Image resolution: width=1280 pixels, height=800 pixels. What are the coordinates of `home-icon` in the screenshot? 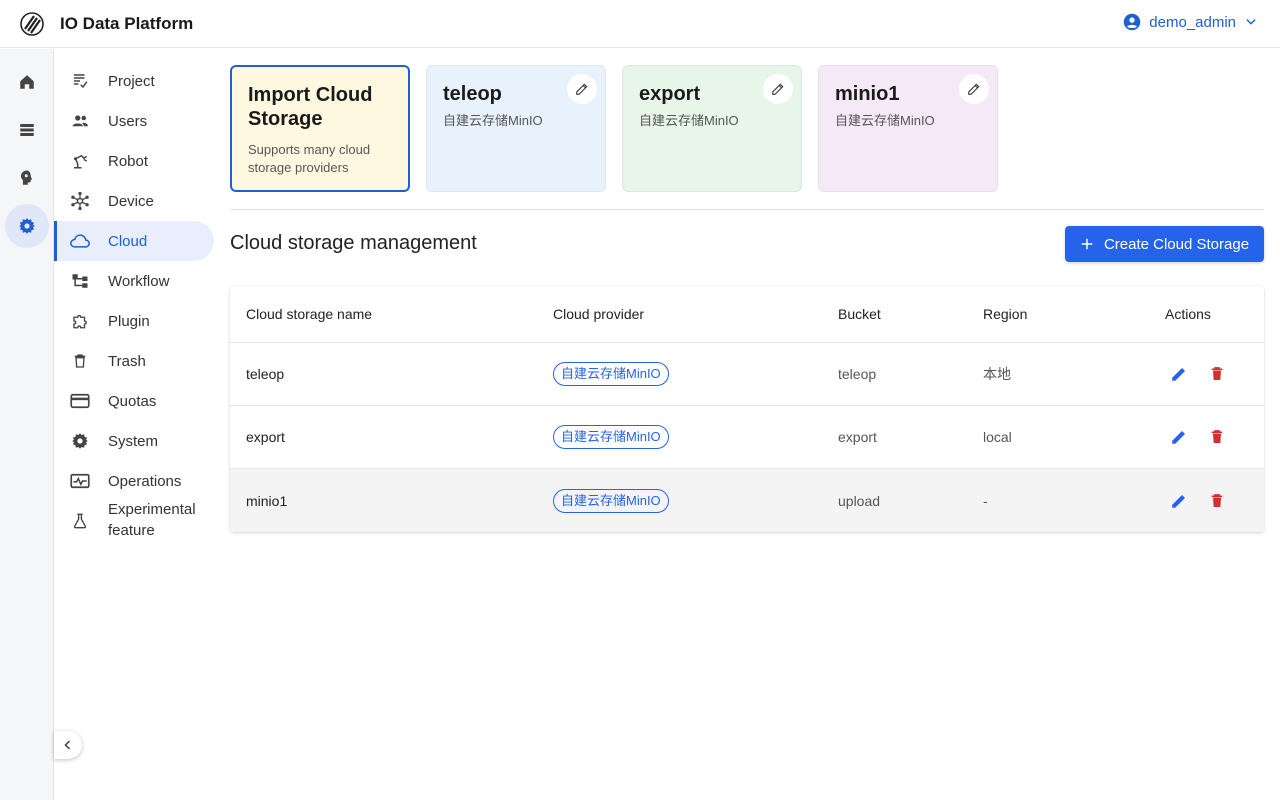 It's located at (27, 82).